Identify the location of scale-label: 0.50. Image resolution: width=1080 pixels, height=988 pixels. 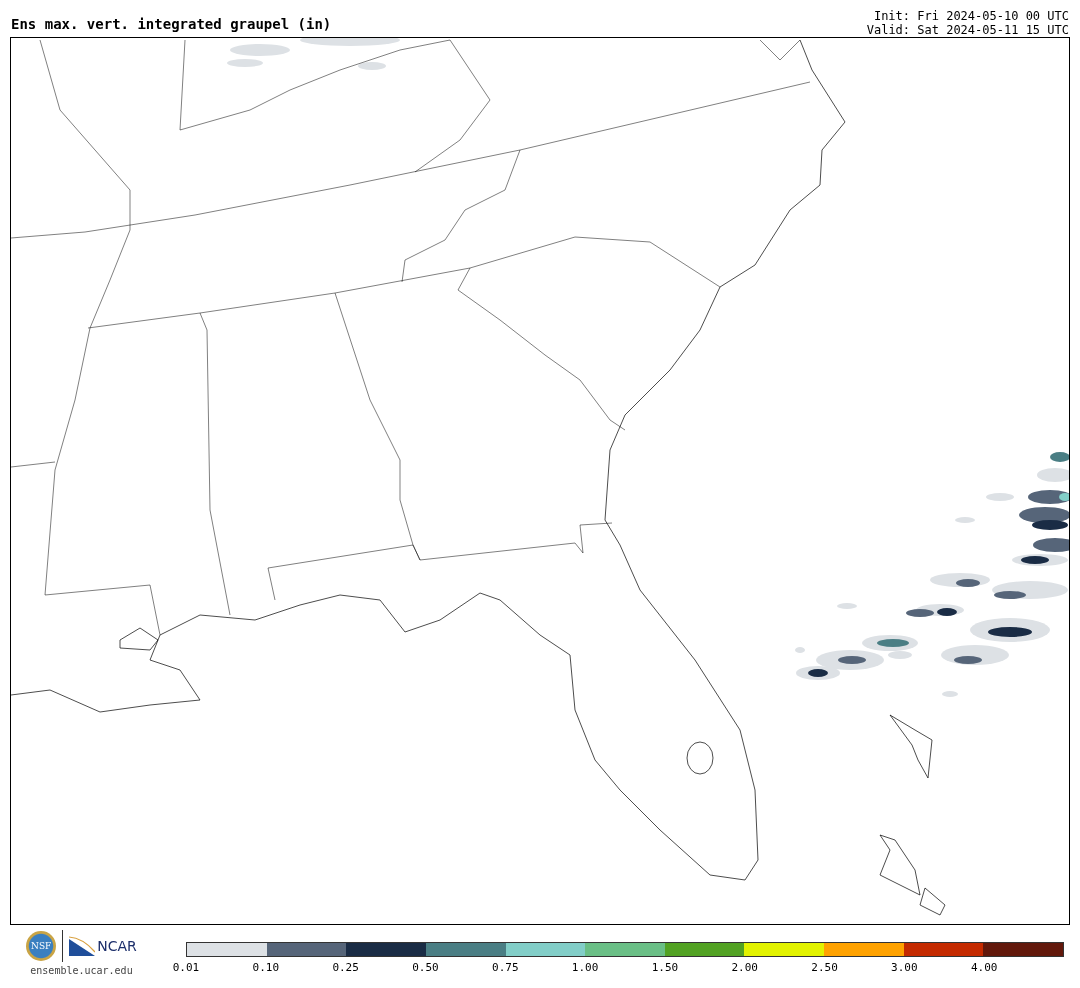
(425, 967).